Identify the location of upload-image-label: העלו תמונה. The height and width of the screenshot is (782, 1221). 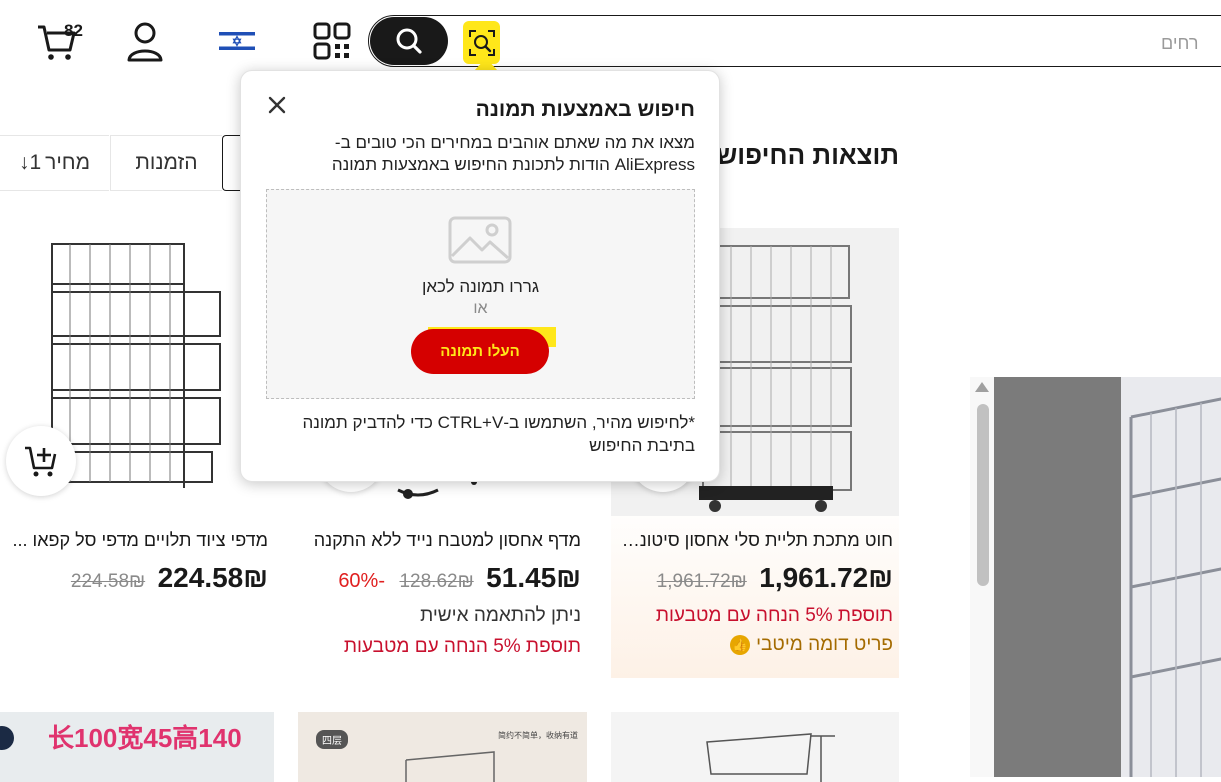
(480, 351).